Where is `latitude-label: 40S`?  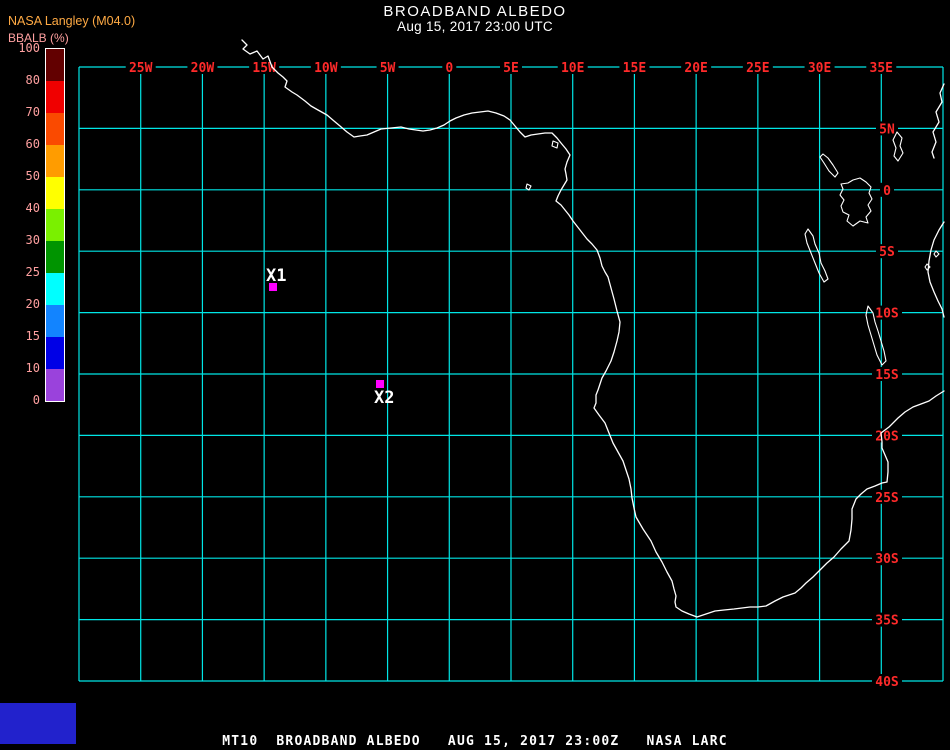 latitude-label: 40S is located at coordinates (887, 682).